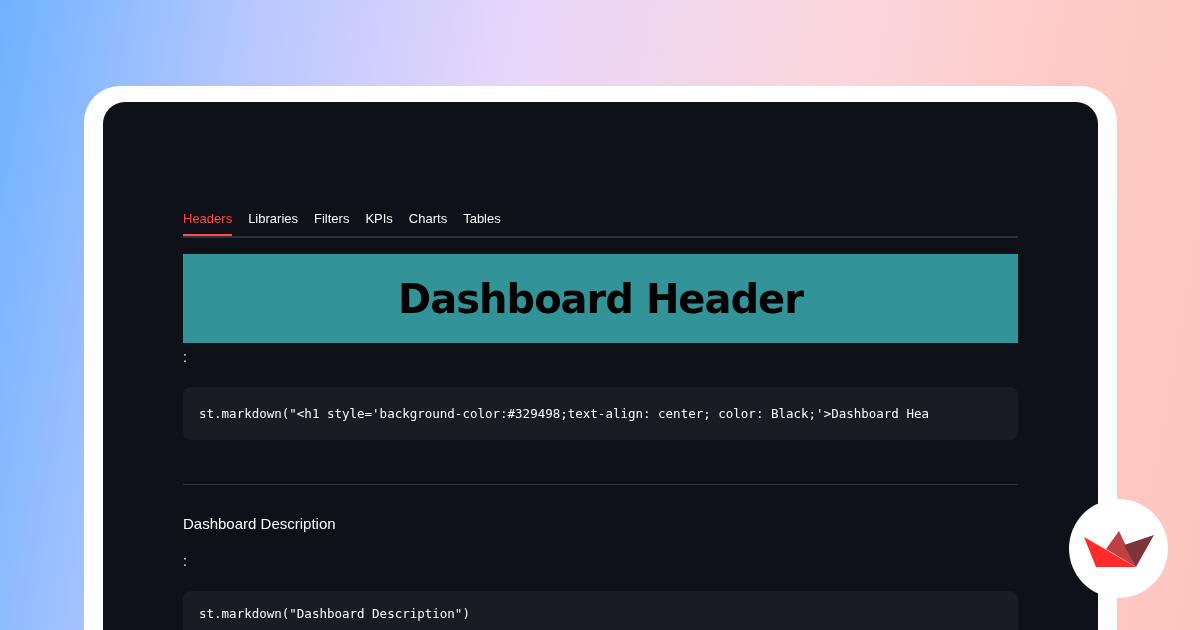  Describe the element at coordinates (208, 219) in the screenshot. I see `tab: Headers` at that location.